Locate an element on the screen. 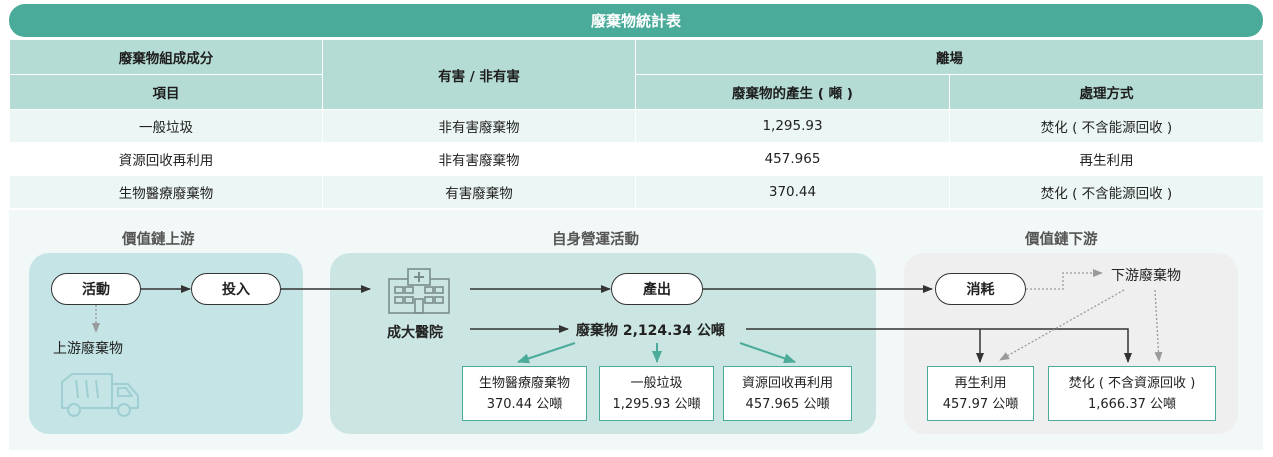 The height and width of the screenshot is (457, 1273). hospital-icon is located at coordinates (419, 292).